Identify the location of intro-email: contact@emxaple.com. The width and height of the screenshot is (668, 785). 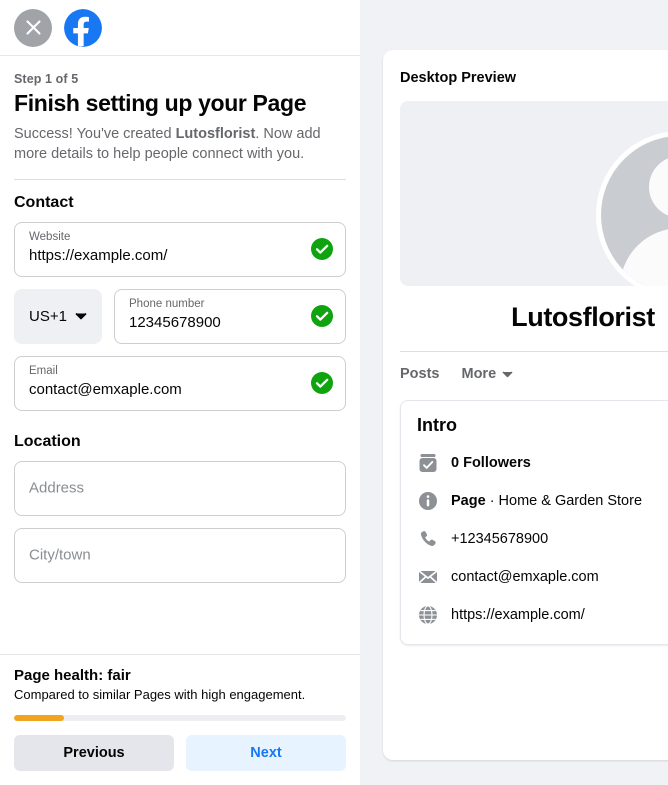
(525, 576).